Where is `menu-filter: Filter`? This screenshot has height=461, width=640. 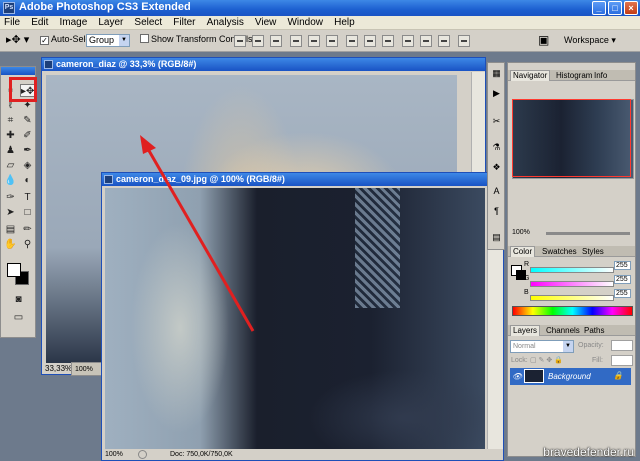
menu-filter: Filter is located at coordinates (184, 22).